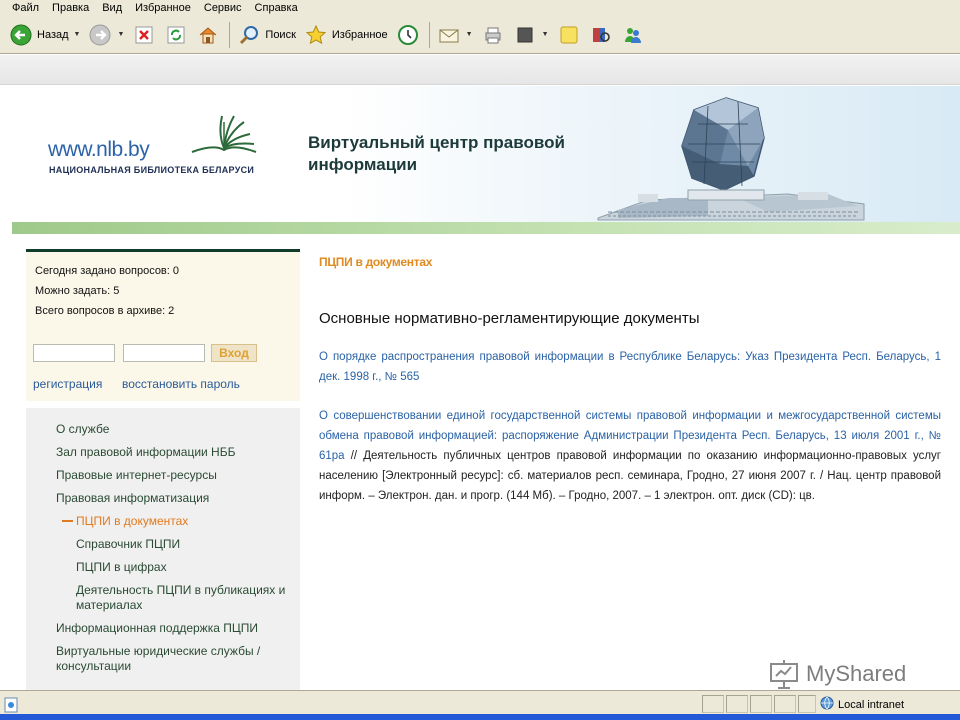  I want to click on notes-icon, so click(569, 35).